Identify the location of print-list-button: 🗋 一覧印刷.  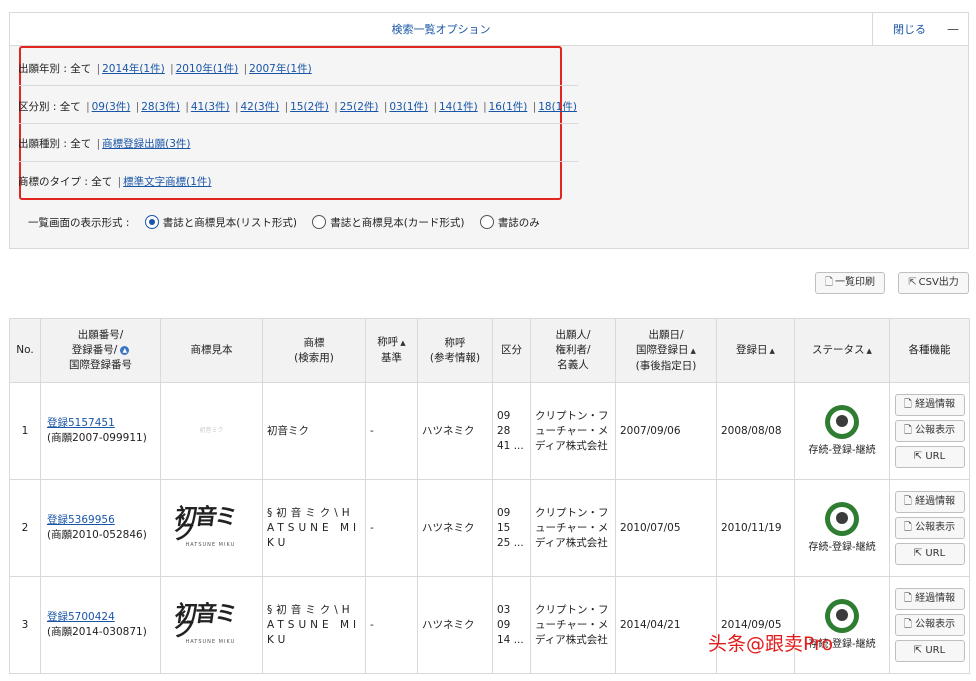
(850, 283).